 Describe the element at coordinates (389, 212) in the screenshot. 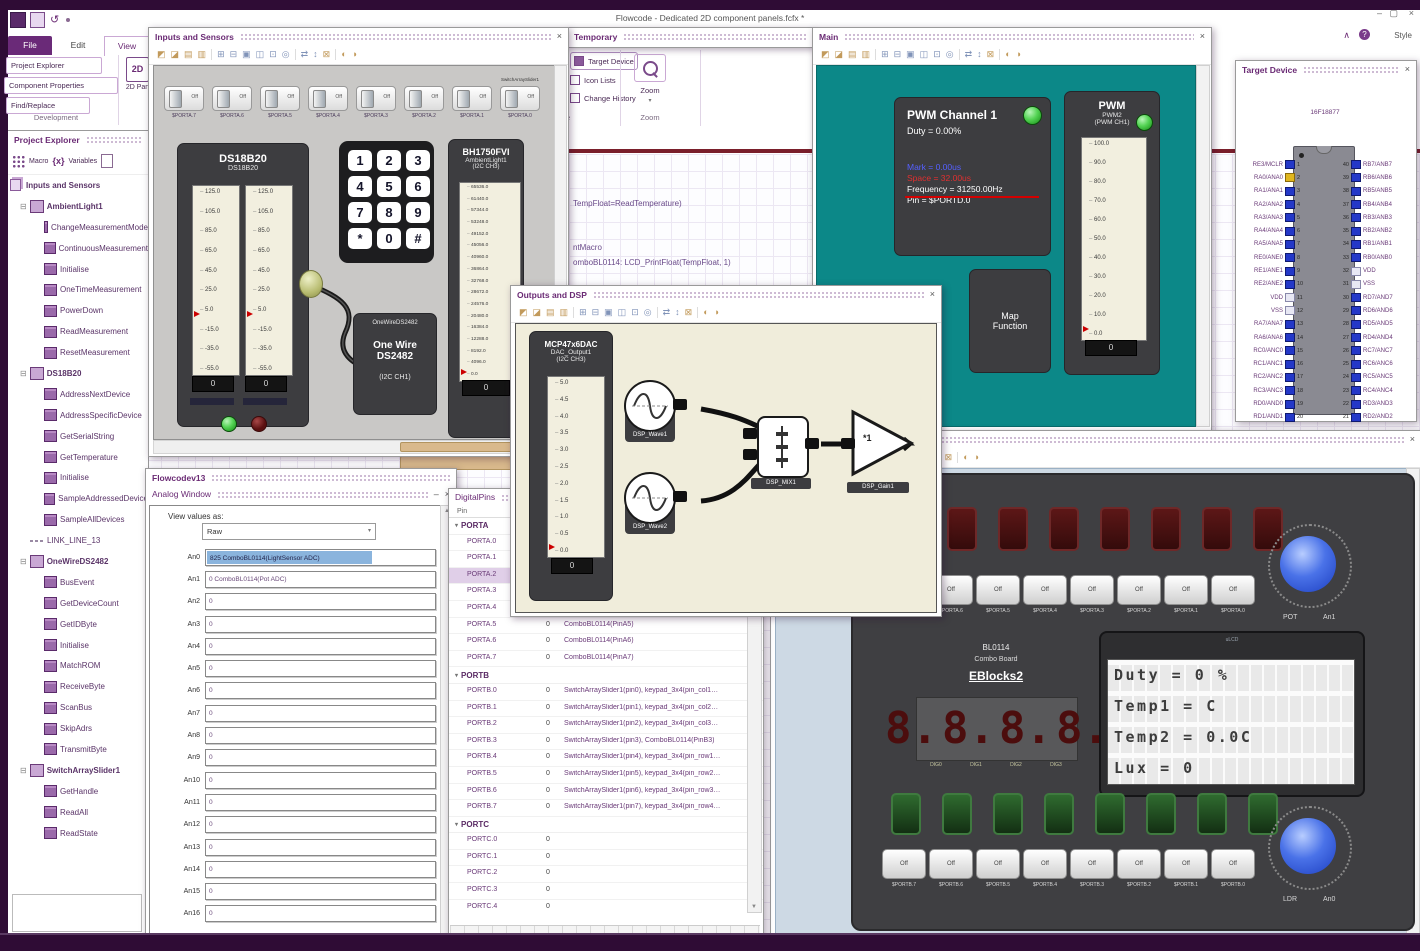

I see `keypad-key-8: 8` at that location.